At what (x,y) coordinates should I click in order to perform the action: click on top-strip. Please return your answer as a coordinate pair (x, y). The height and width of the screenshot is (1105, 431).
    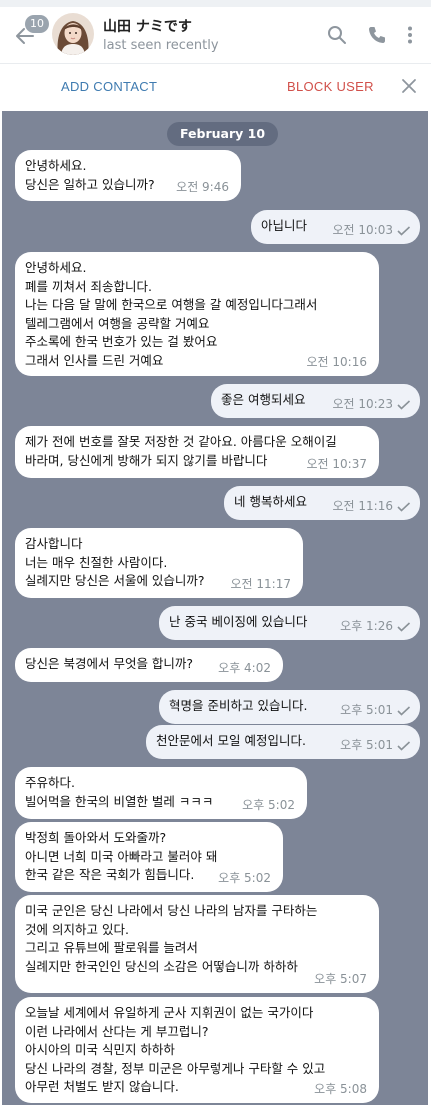
    Looking at the image, I should click on (215, 3).